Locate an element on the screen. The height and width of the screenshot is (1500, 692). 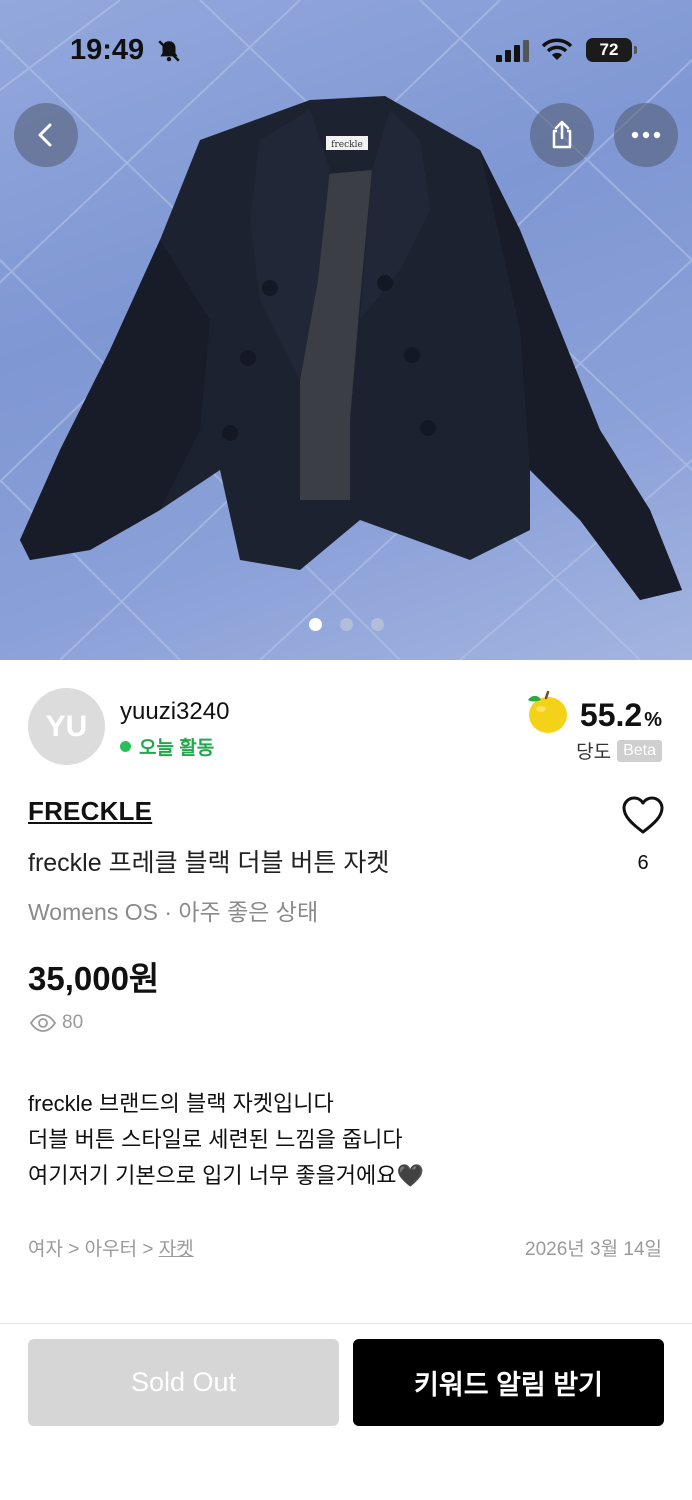
more-options-button is located at coordinates (646, 135).